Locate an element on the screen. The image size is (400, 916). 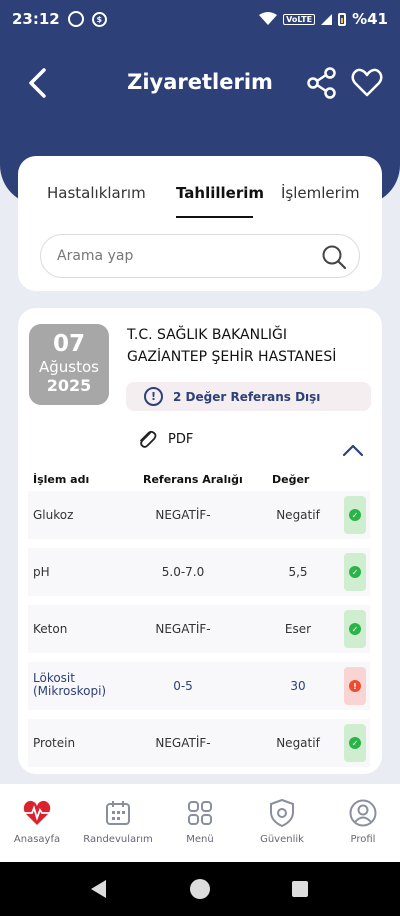
date-day: 07 is located at coordinates (68, 344).